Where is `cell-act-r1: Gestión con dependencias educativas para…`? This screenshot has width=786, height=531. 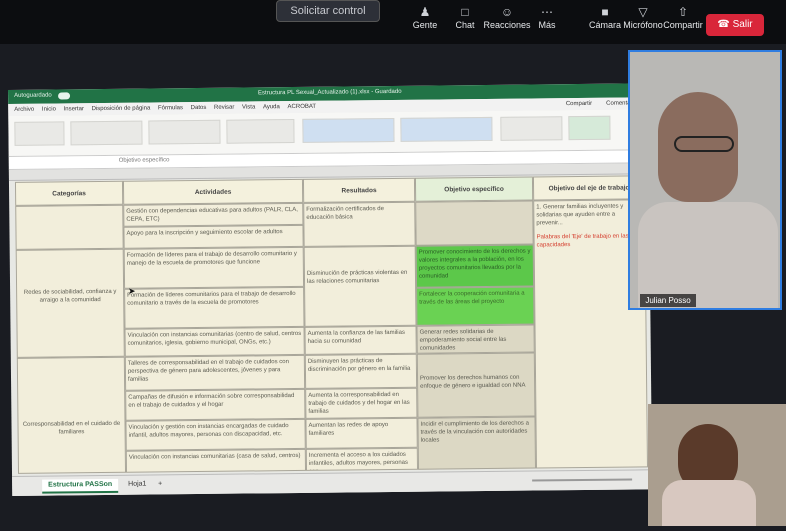
cell-act-r1: Gestión con dependencias educativas para… is located at coordinates (213, 214).